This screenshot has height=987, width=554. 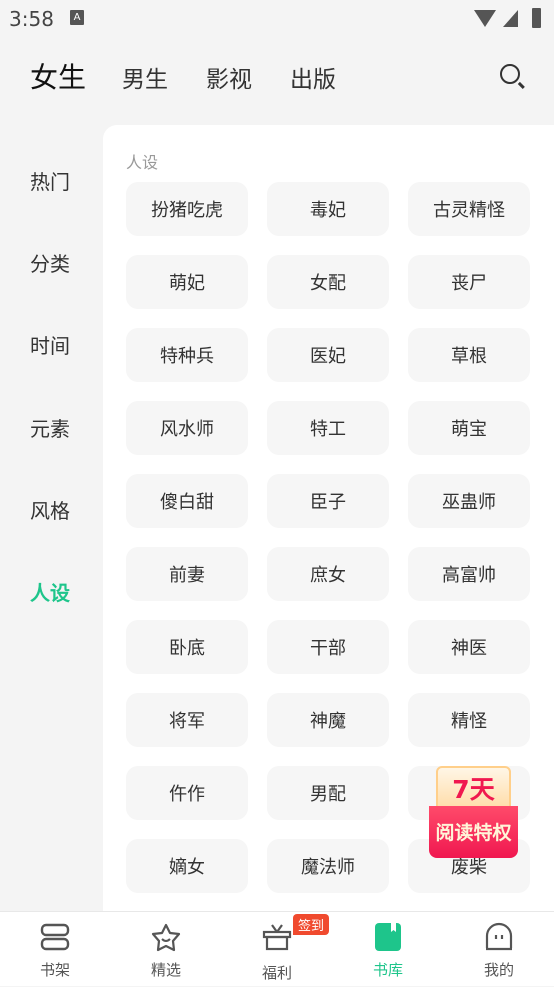 What do you see at coordinates (510, 74) in the screenshot?
I see `search-icon` at bounding box center [510, 74].